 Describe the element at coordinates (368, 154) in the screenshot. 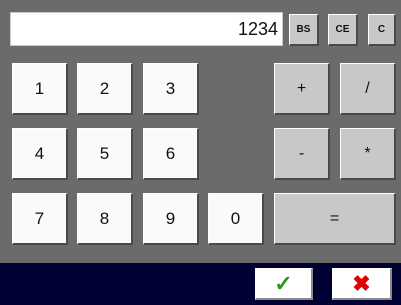

I see `multiply-button: *` at that location.